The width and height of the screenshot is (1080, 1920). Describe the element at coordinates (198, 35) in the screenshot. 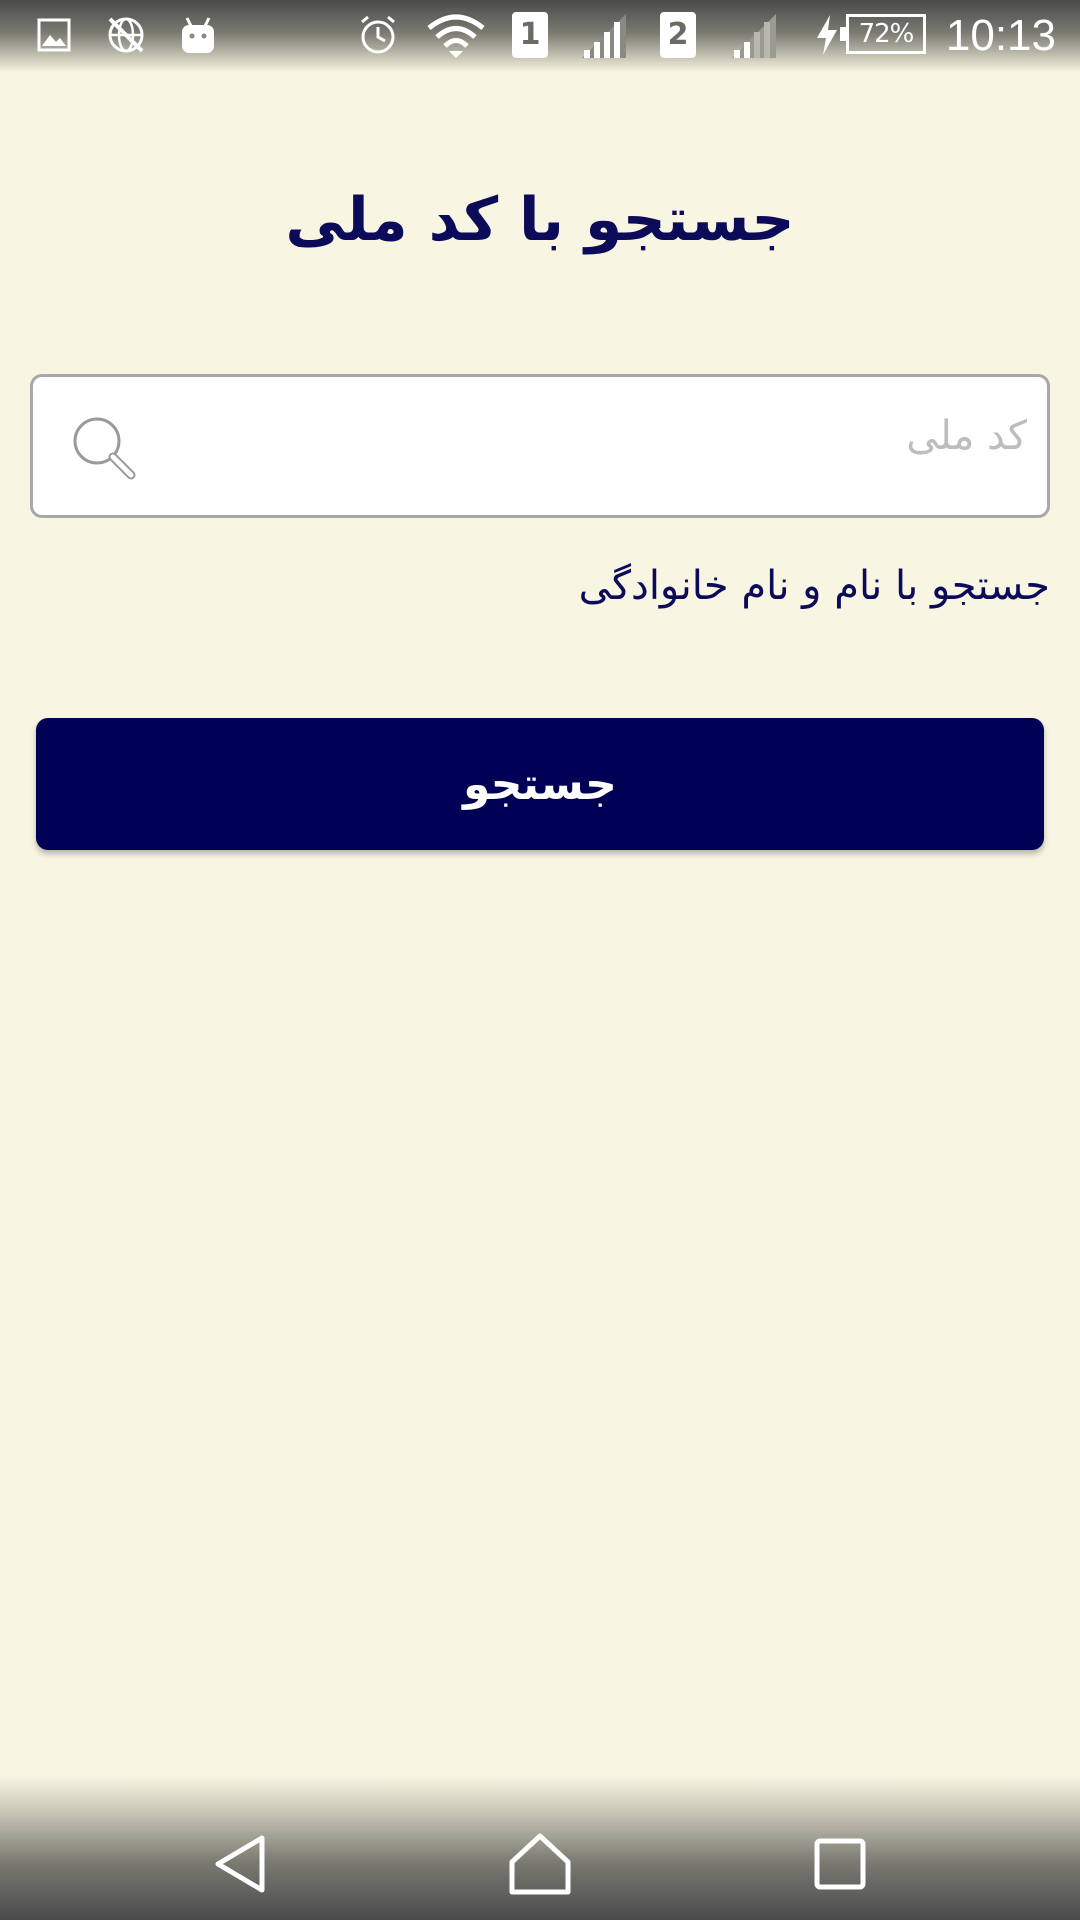

I see `android-icon` at that location.